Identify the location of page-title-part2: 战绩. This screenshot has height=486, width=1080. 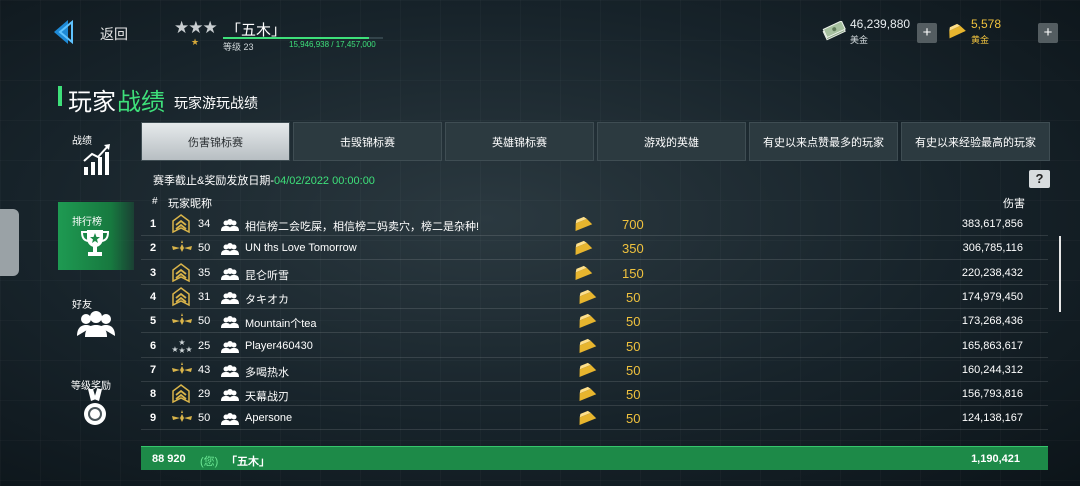
(141, 102).